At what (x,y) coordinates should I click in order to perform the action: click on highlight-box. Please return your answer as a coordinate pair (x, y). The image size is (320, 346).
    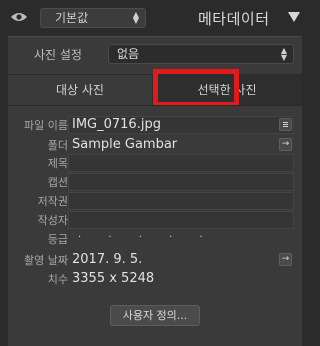
    Looking at the image, I should click on (196, 88).